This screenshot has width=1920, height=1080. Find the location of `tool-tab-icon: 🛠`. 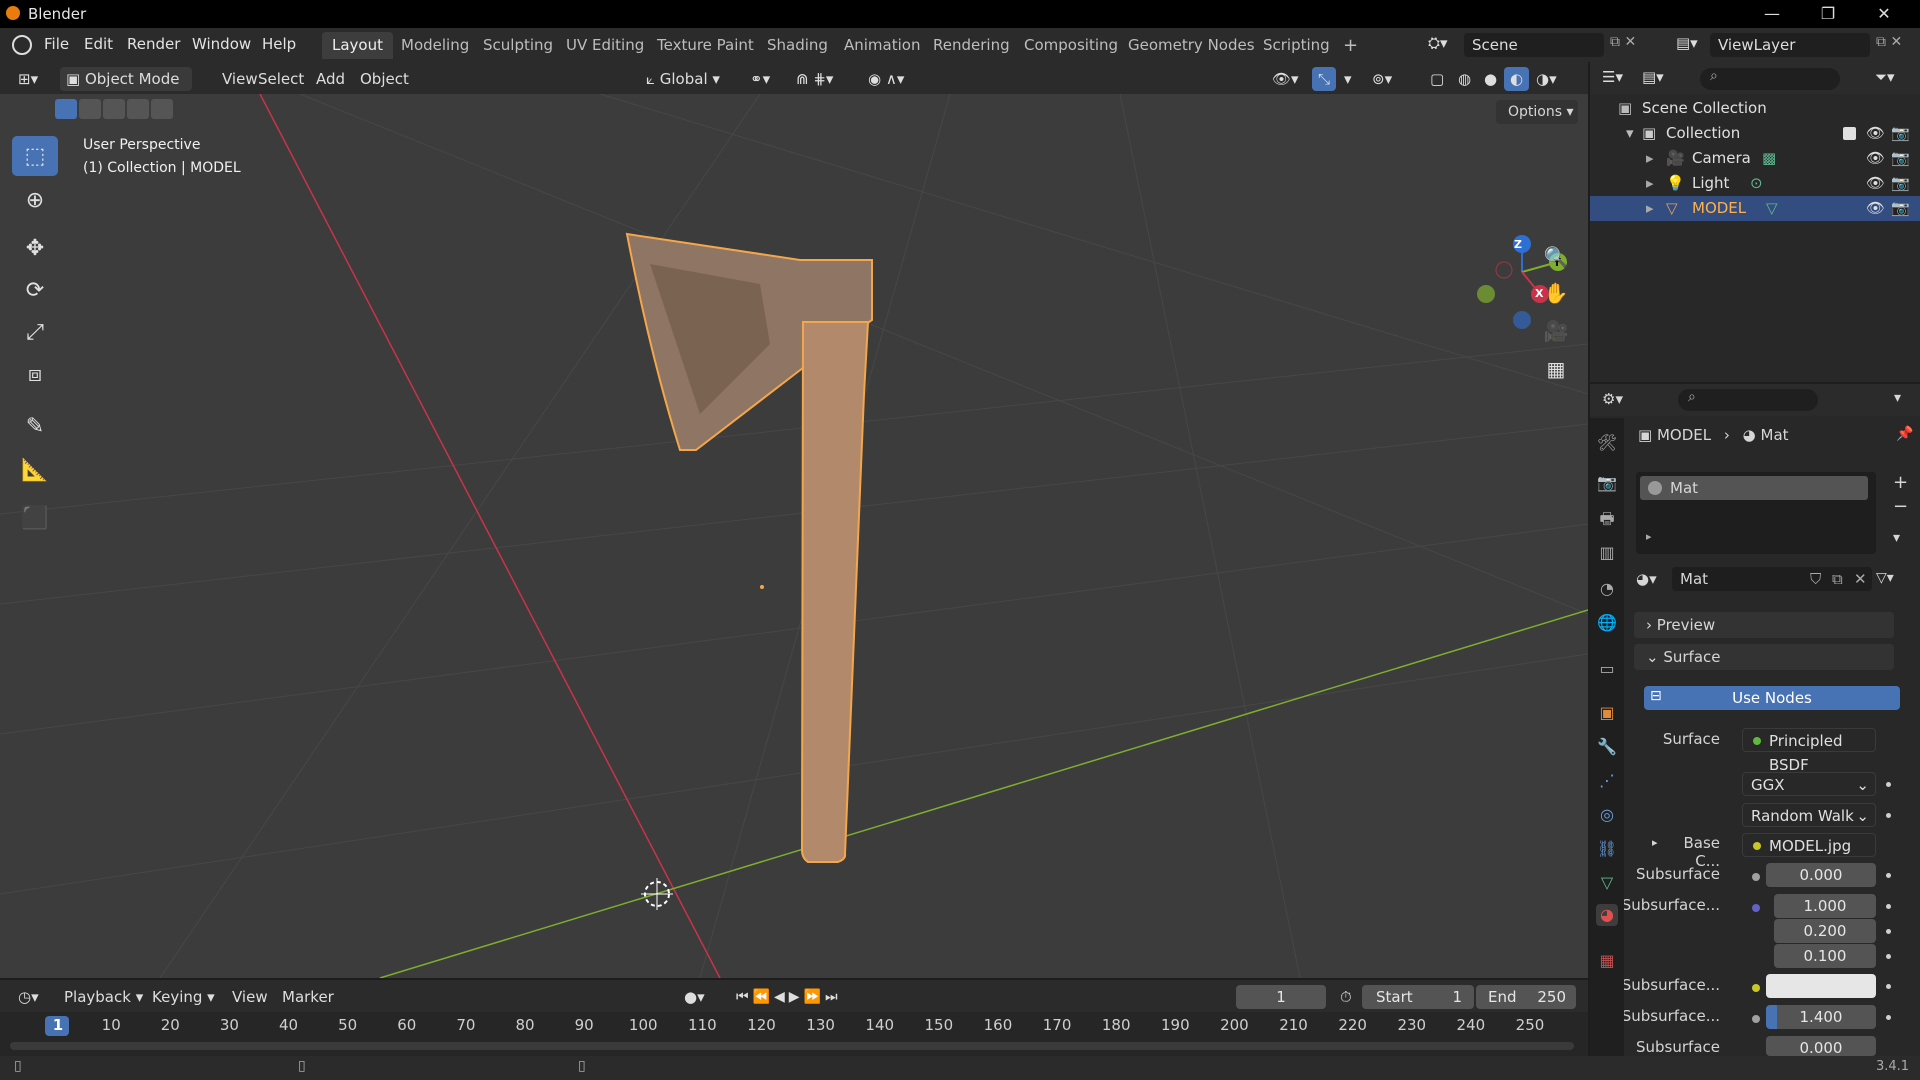

tool-tab-icon: 🛠 is located at coordinates (1607, 443).